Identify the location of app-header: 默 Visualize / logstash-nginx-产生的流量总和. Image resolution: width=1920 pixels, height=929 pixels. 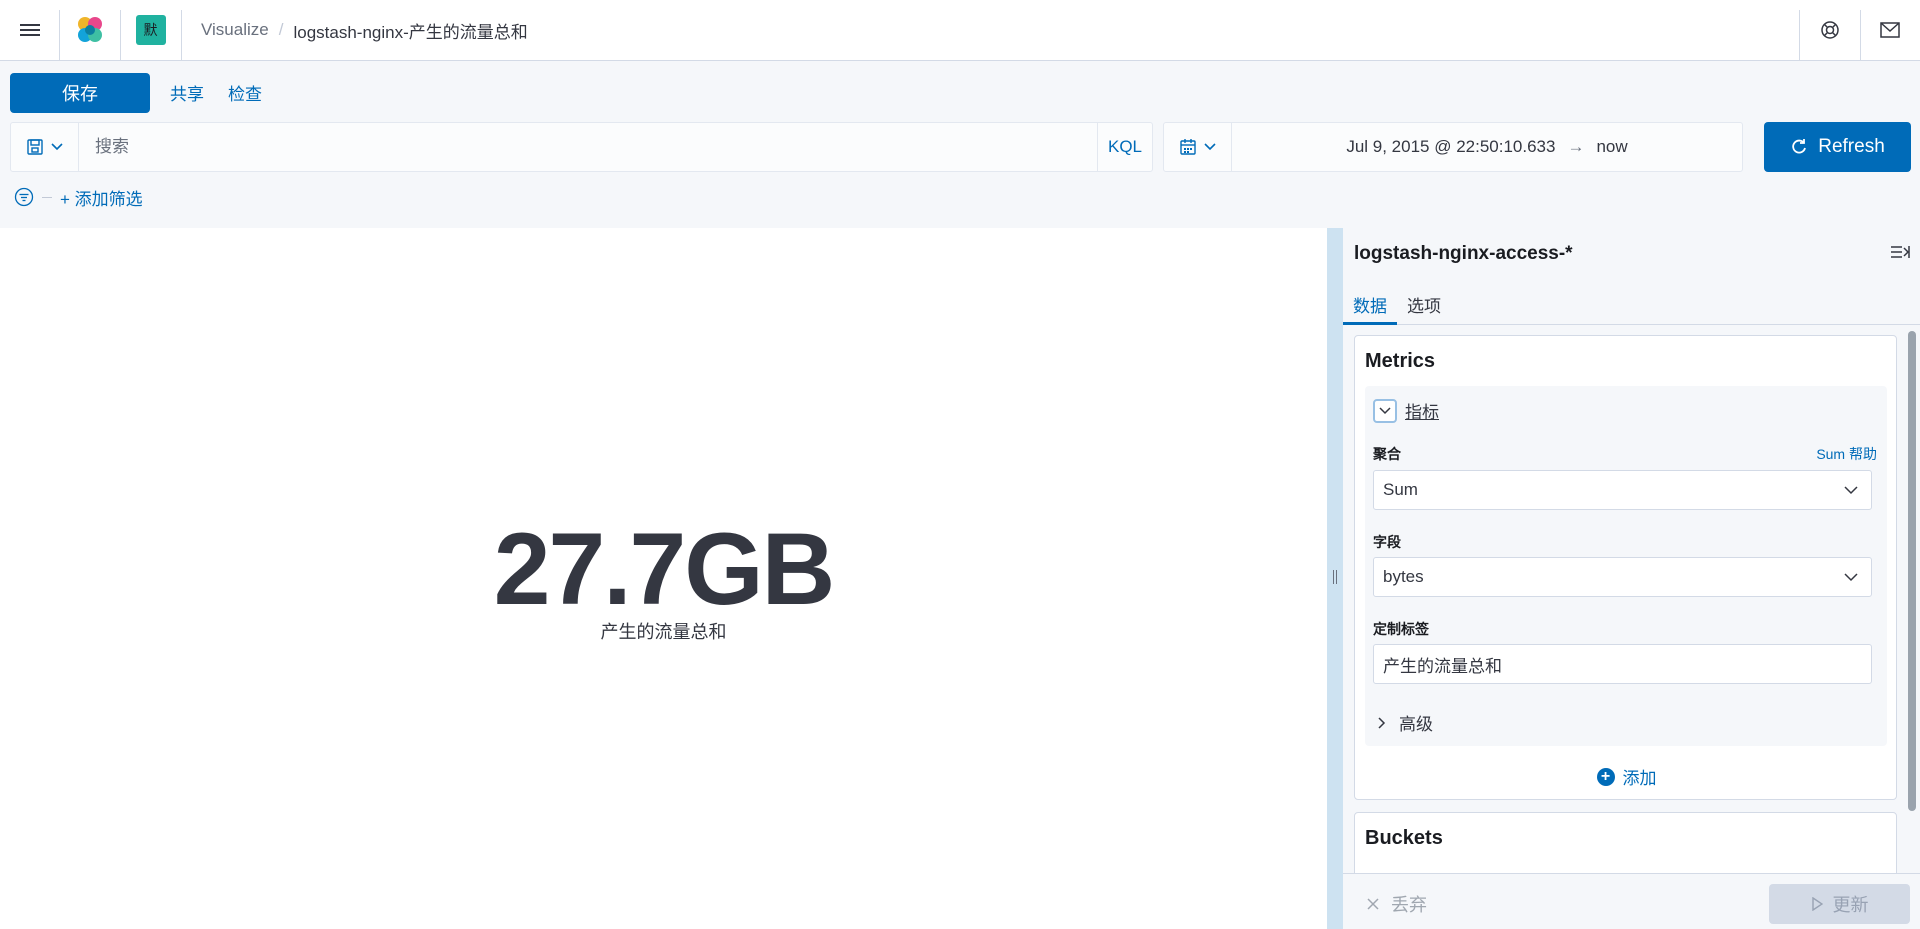
(960, 30).